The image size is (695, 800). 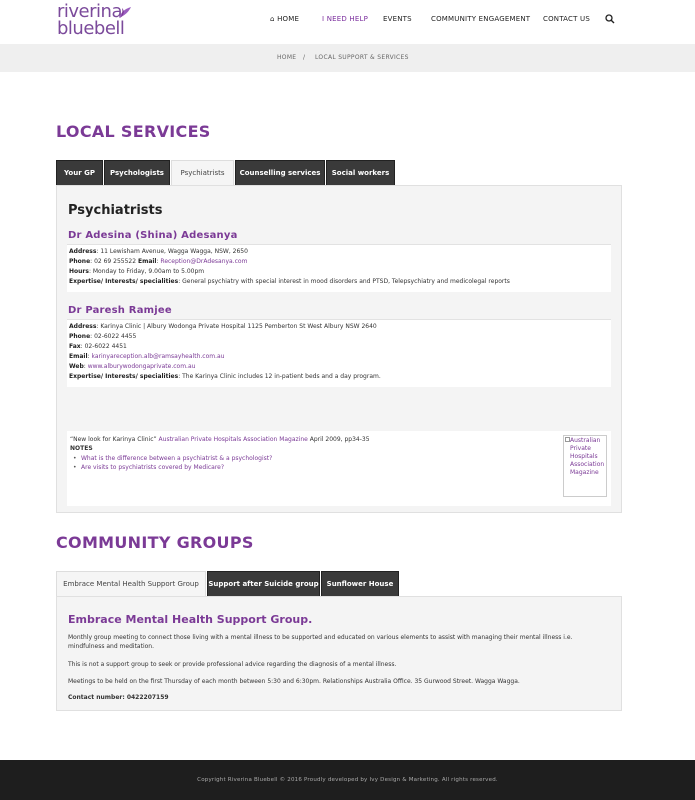 What do you see at coordinates (272, 19) in the screenshot?
I see `home-icon: ⌂` at bounding box center [272, 19].